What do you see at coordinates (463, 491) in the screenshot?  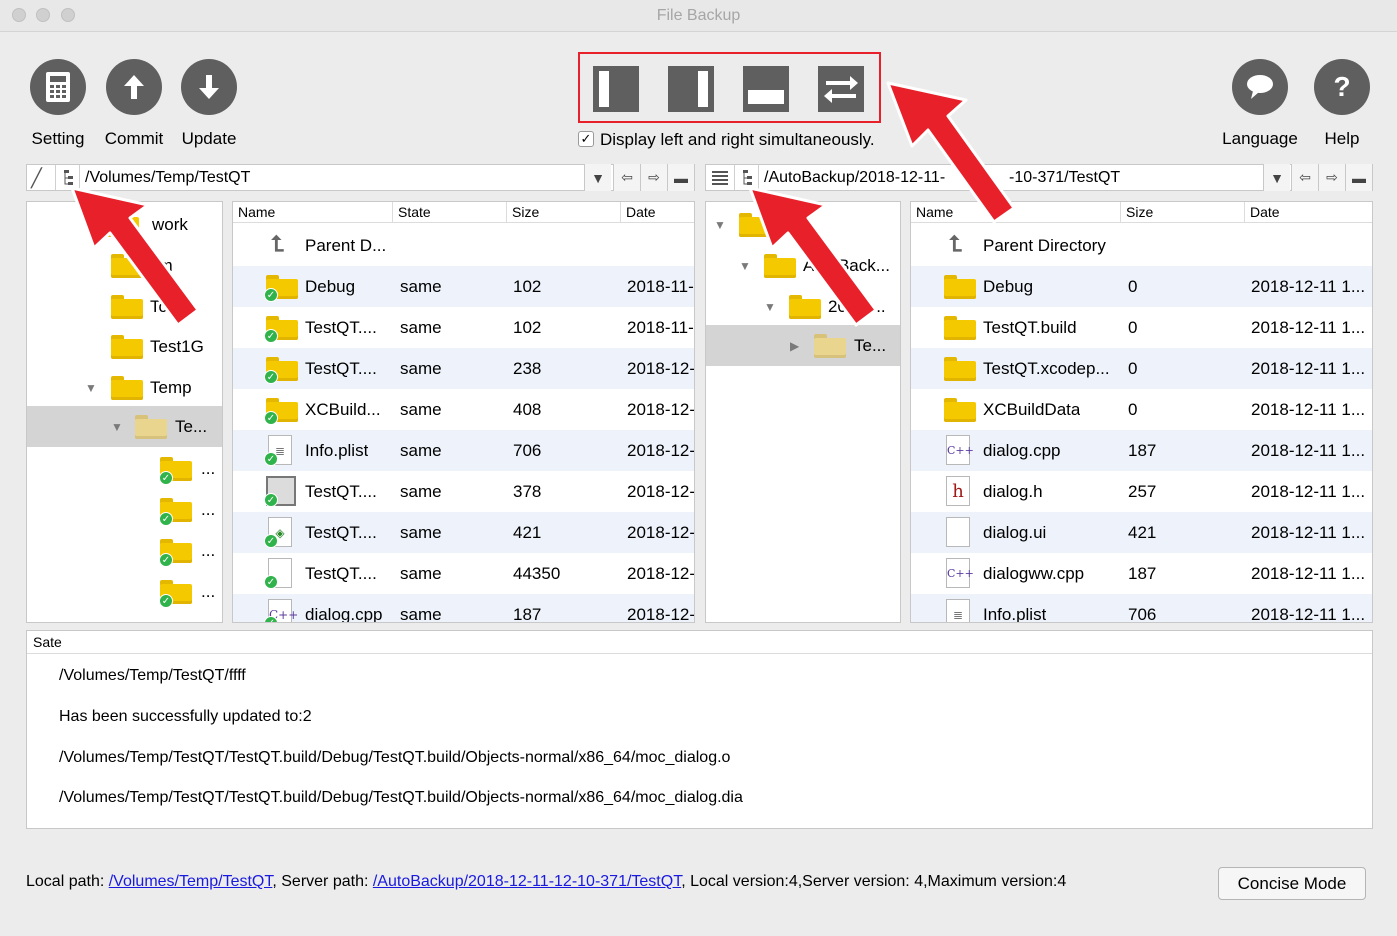 I see `table-row: ✓ TestQT.... same 378 2018-12-` at bounding box center [463, 491].